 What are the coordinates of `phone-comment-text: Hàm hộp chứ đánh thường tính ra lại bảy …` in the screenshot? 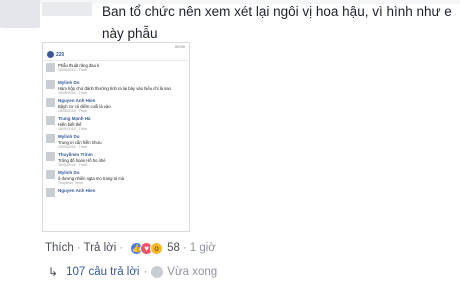 It's located at (114, 88).